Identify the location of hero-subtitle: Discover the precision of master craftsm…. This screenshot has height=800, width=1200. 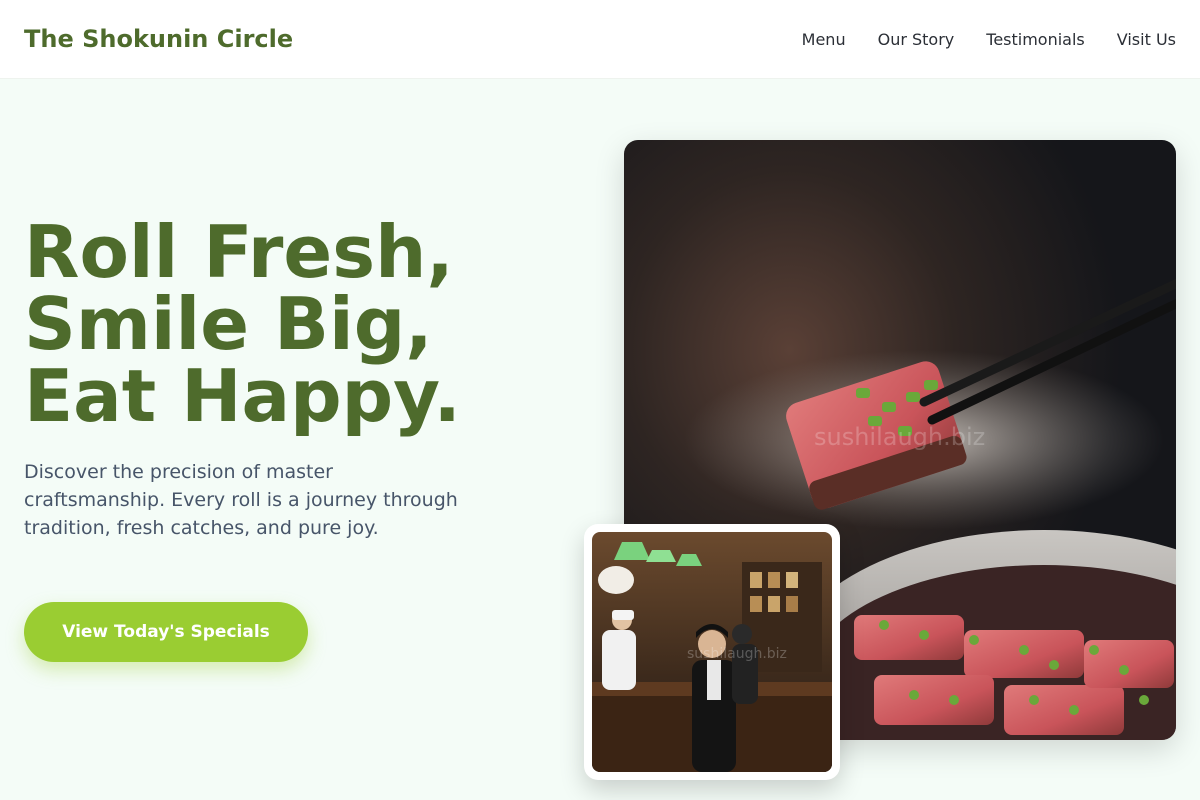
(241, 500).